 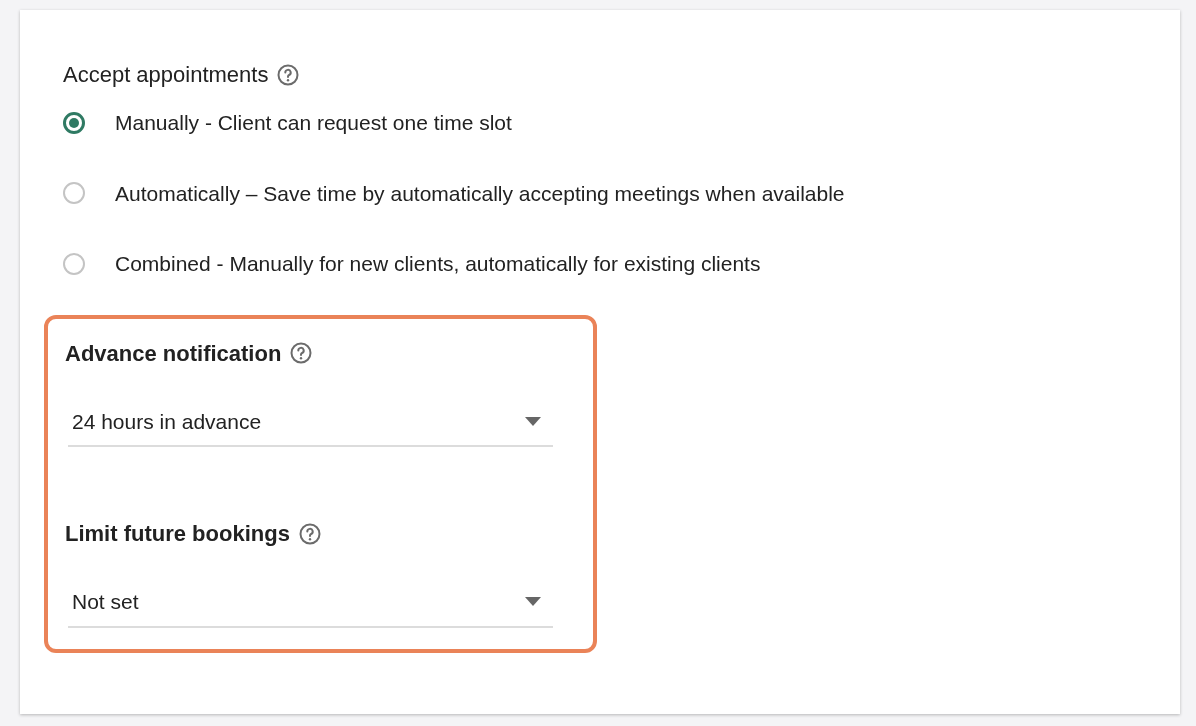 What do you see at coordinates (310, 607) in the screenshot?
I see `dropdown-field: Not set` at bounding box center [310, 607].